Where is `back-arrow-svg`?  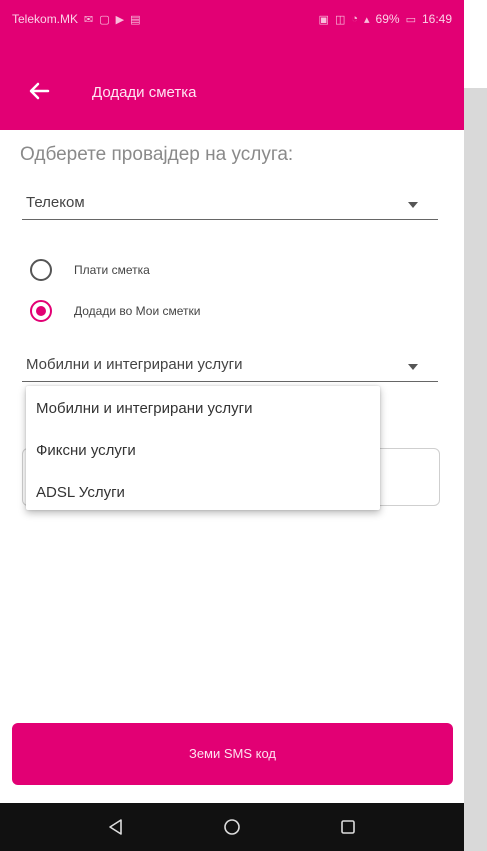 back-arrow-svg is located at coordinates (39, 91).